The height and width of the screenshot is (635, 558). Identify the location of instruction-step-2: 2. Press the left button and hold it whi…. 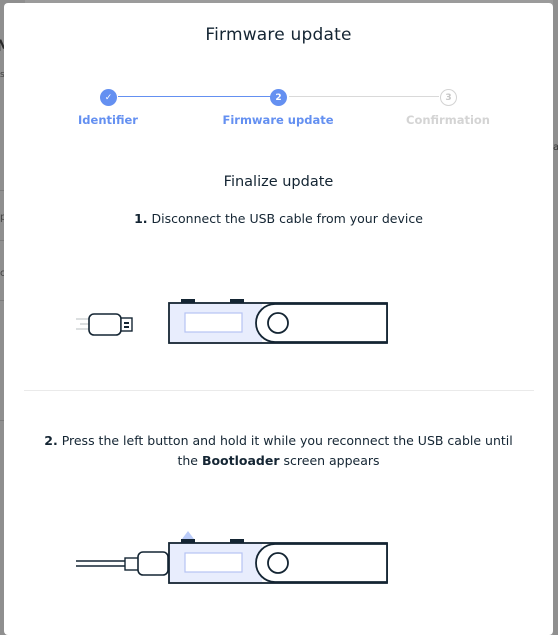
(278, 451).